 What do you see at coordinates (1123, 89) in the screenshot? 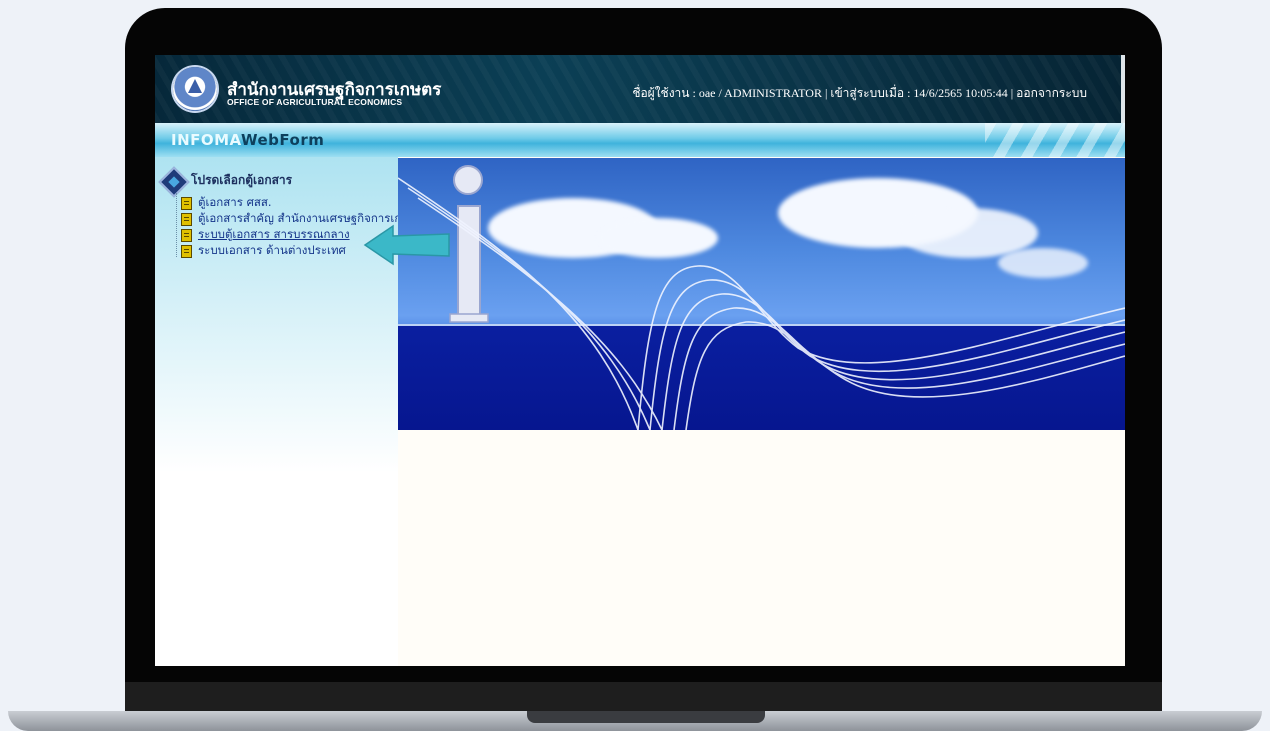
I see `header-edge` at bounding box center [1123, 89].